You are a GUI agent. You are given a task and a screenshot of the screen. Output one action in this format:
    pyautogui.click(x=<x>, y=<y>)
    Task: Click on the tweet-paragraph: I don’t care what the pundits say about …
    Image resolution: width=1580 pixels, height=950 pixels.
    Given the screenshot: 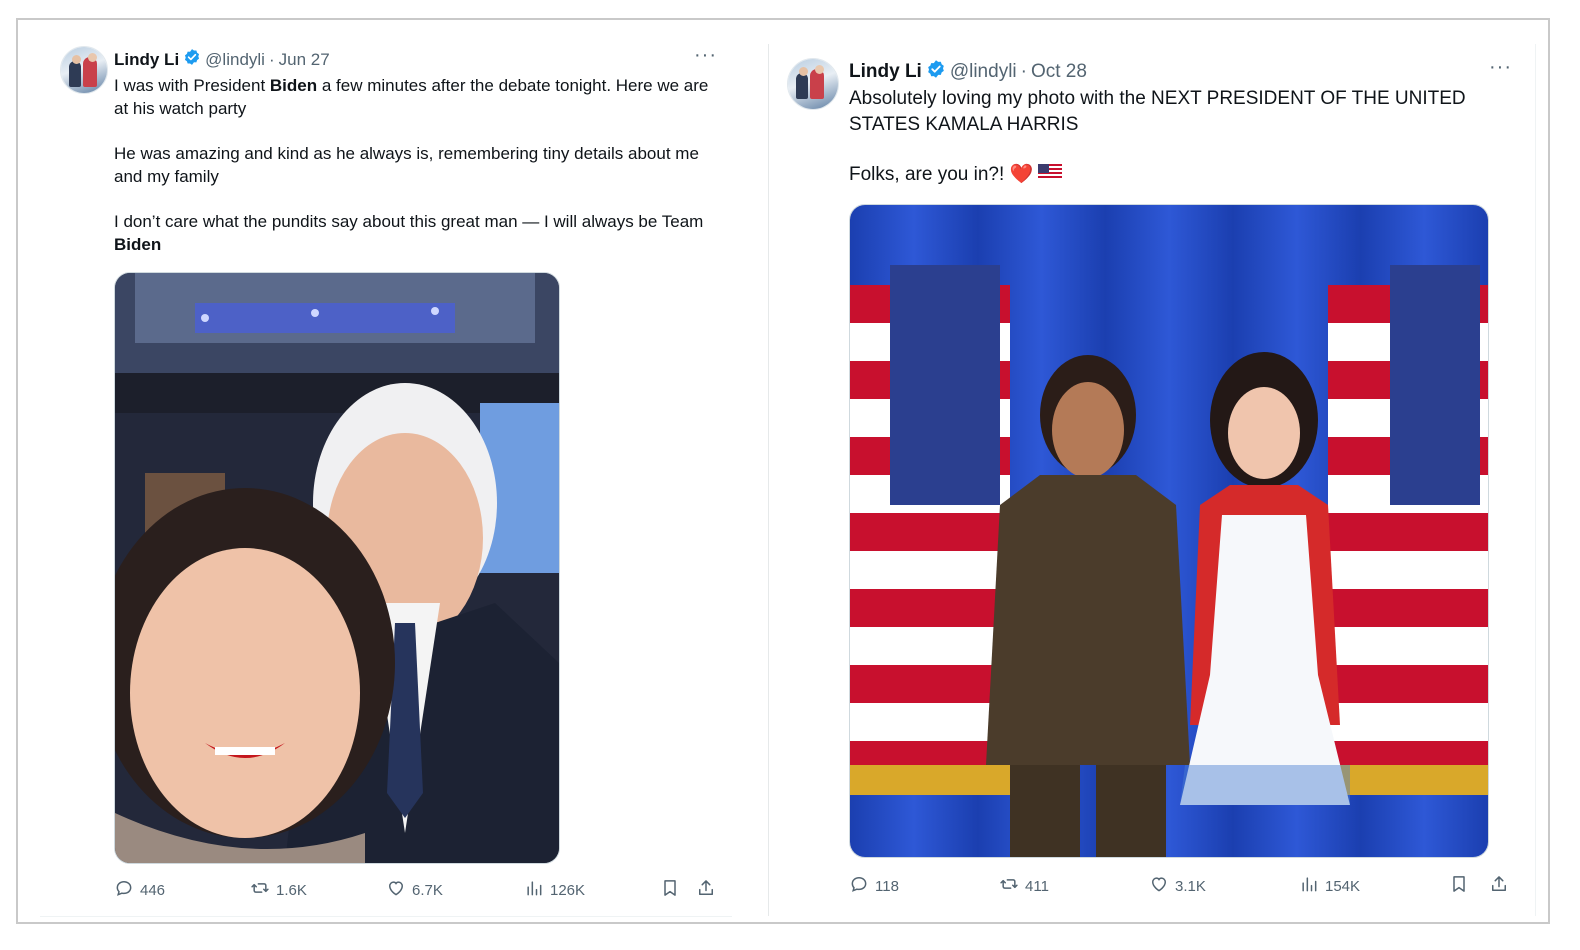 What is the action you would take?
    pyautogui.click(x=414, y=233)
    